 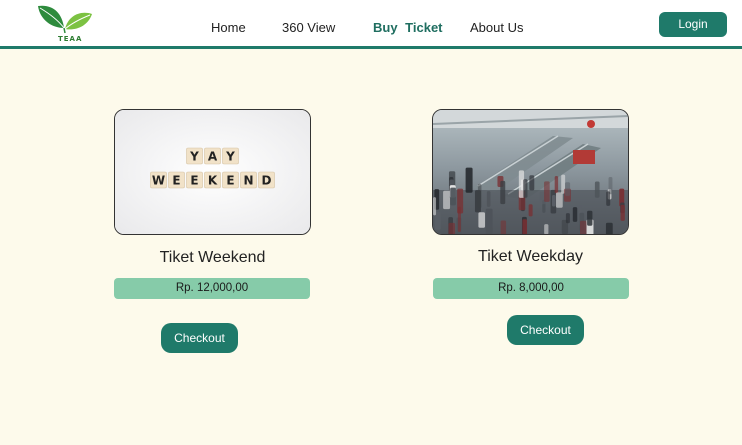 I want to click on weekday-ticket-title: Tiket Weekday, so click(x=530, y=256).